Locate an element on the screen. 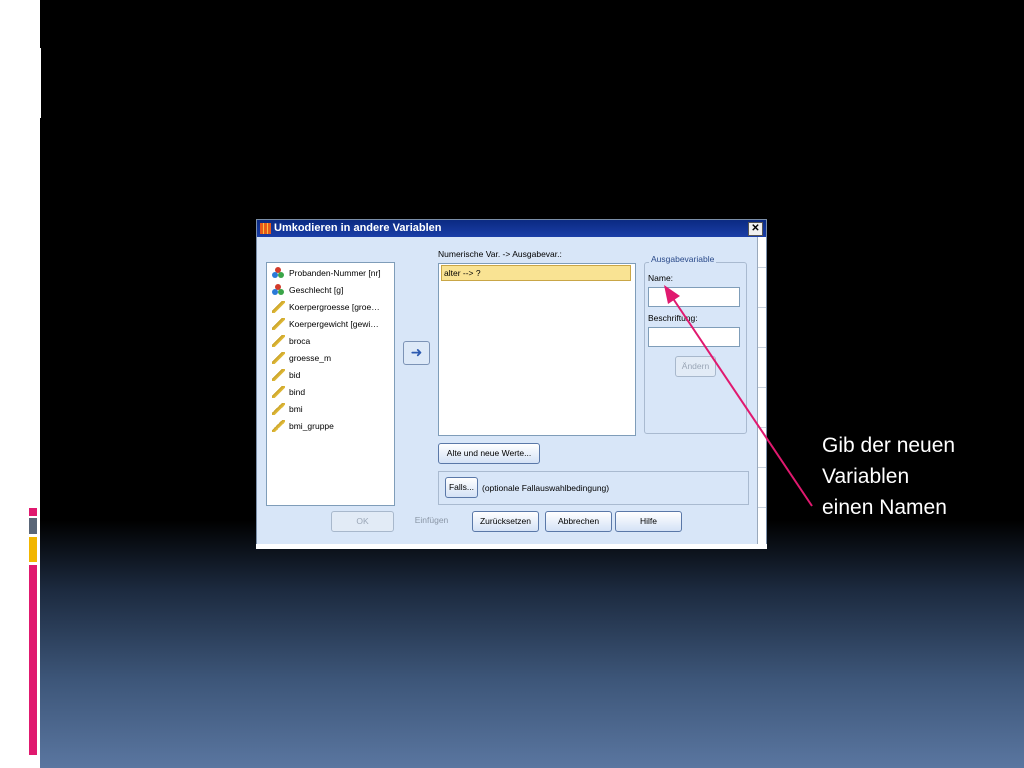 This screenshot has width=1024, height=768. annotation-line: Gib der neuen is located at coordinates (889, 445).